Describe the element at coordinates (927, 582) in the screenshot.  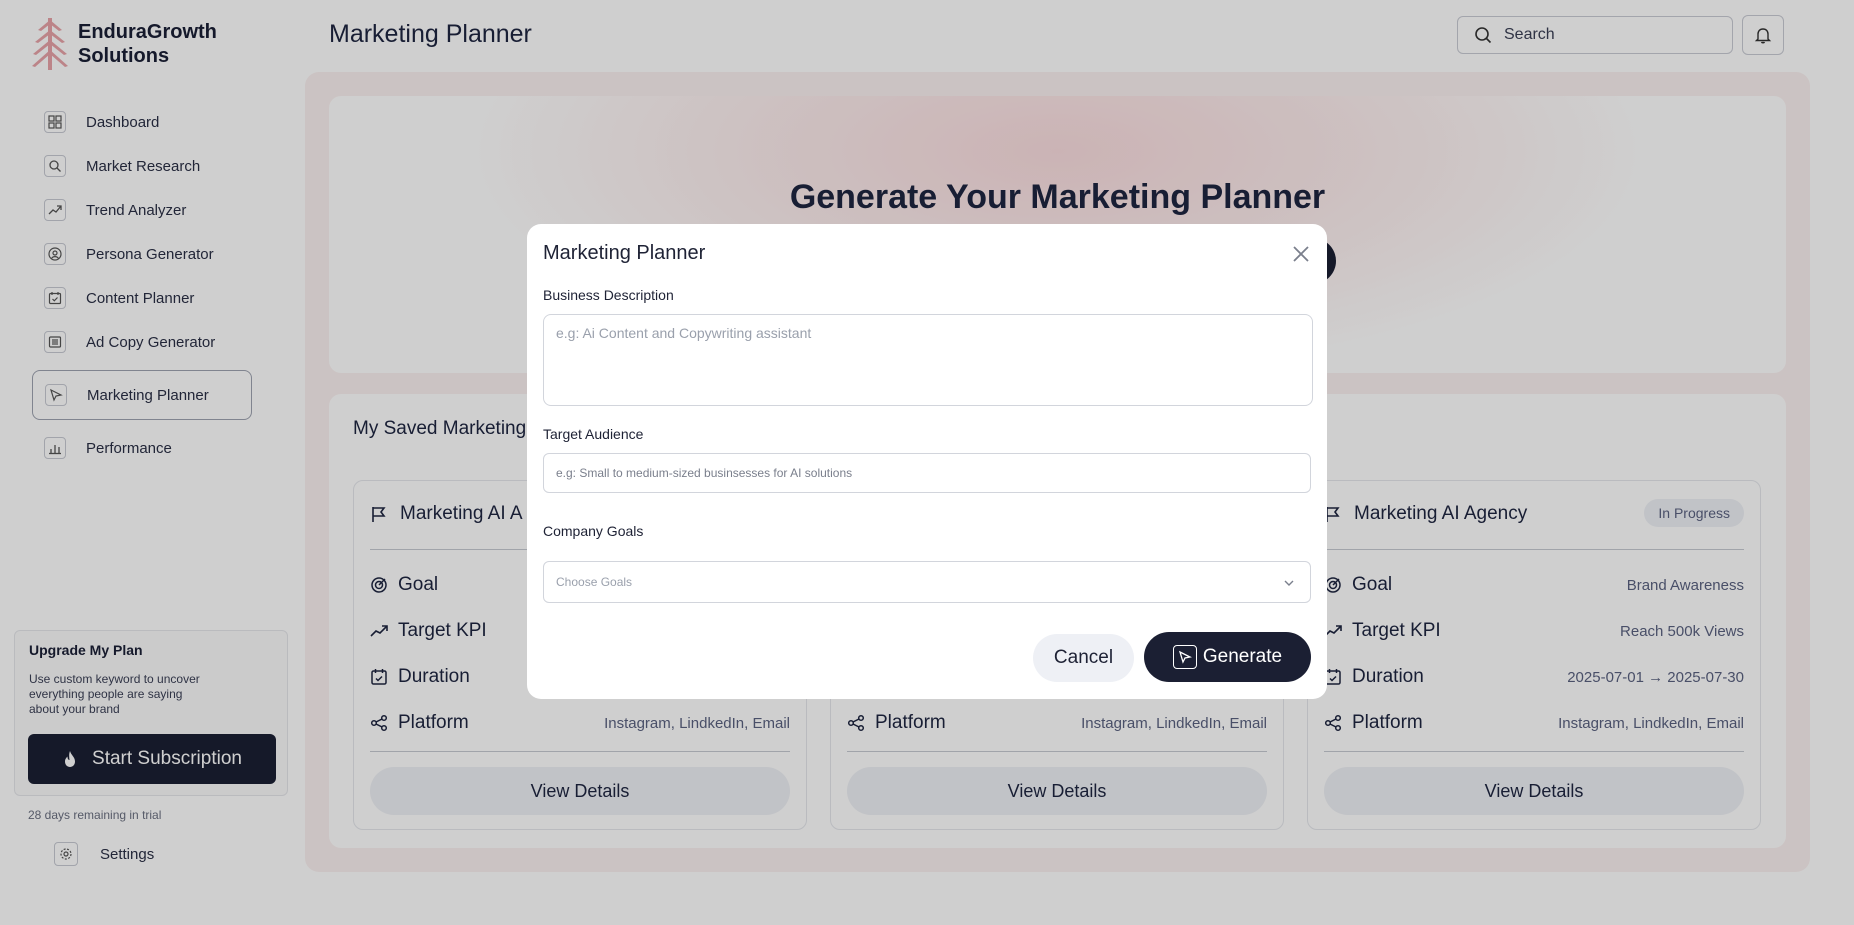
I see `company-goals-select: Choose Goals` at that location.